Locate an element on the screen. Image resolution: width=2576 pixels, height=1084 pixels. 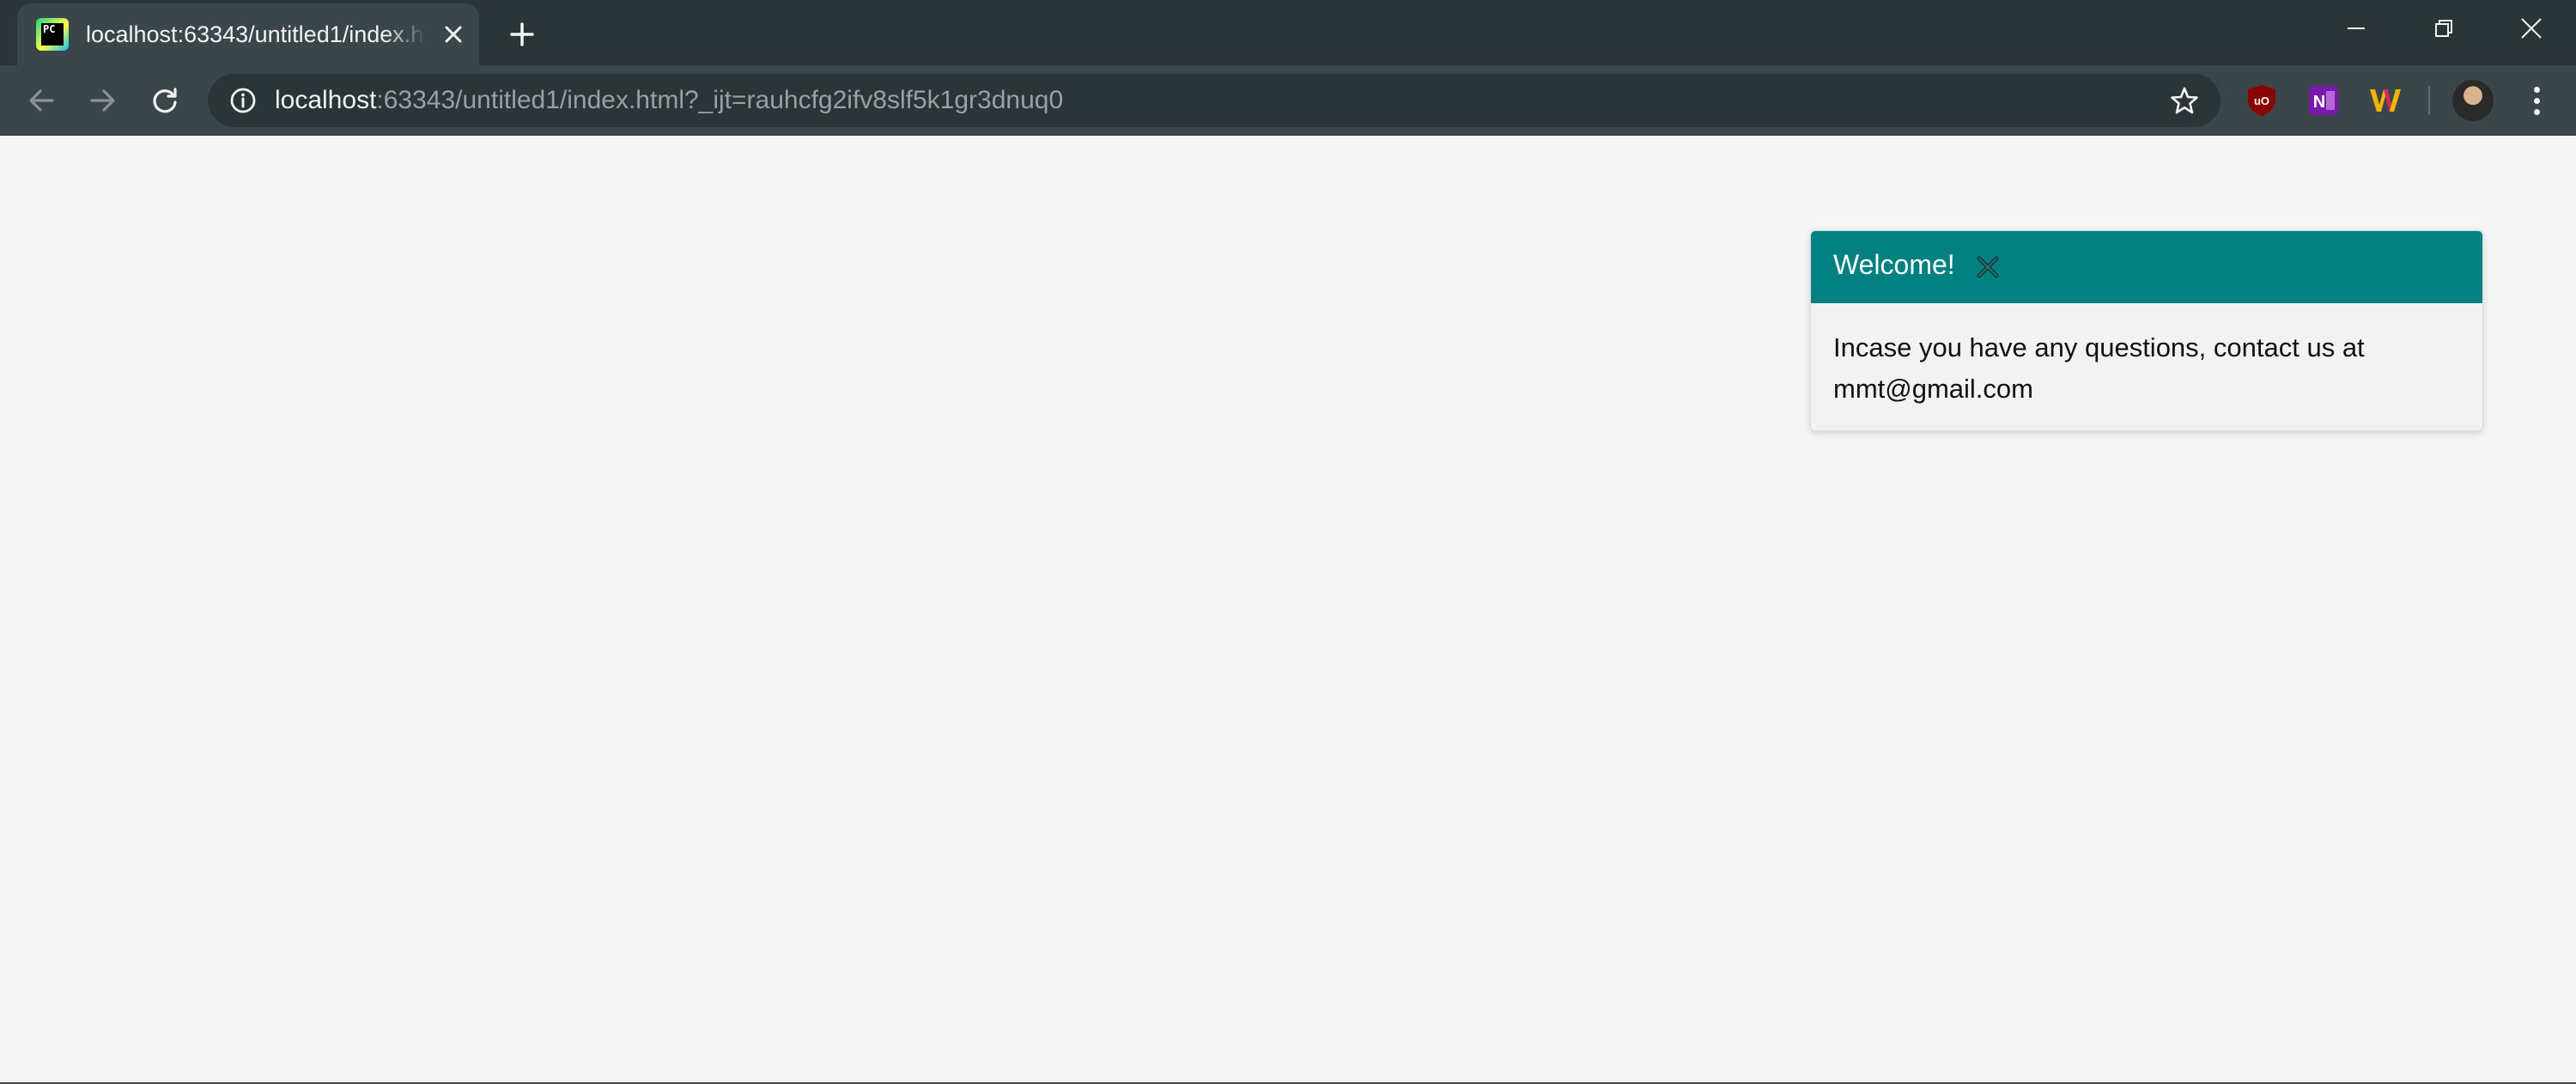
pycharm-favicon-icon: PC is located at coordinates (52, 35).